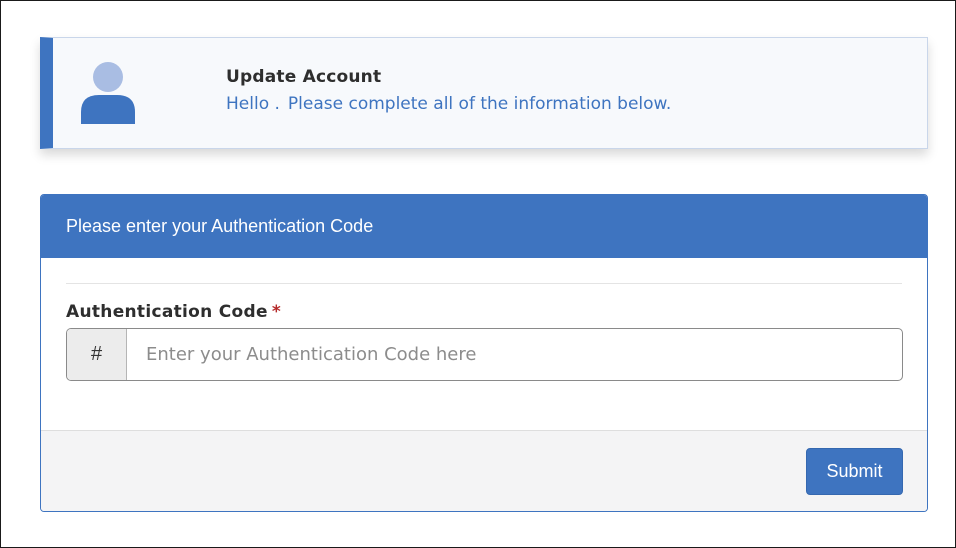 The width and height of the screenshot is (956, 548). What do you see at coordinates (514, 354) in the screenshot?
I see `auth-code-input` at bounding box center [514, 354].